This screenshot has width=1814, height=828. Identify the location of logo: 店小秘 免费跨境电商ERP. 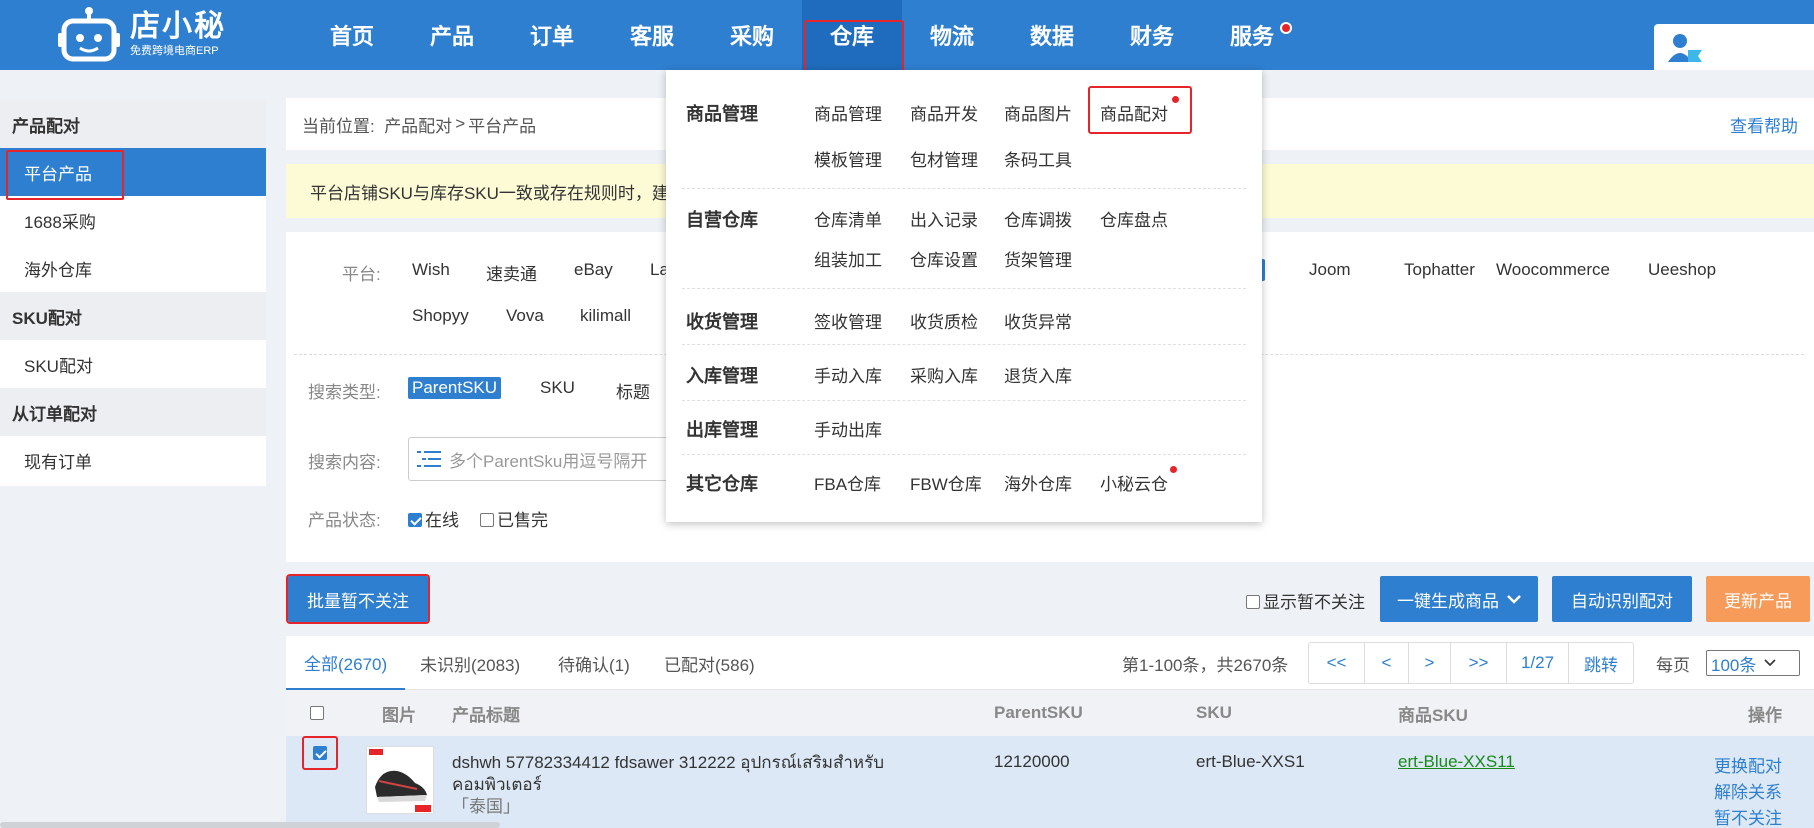
(156, 34).